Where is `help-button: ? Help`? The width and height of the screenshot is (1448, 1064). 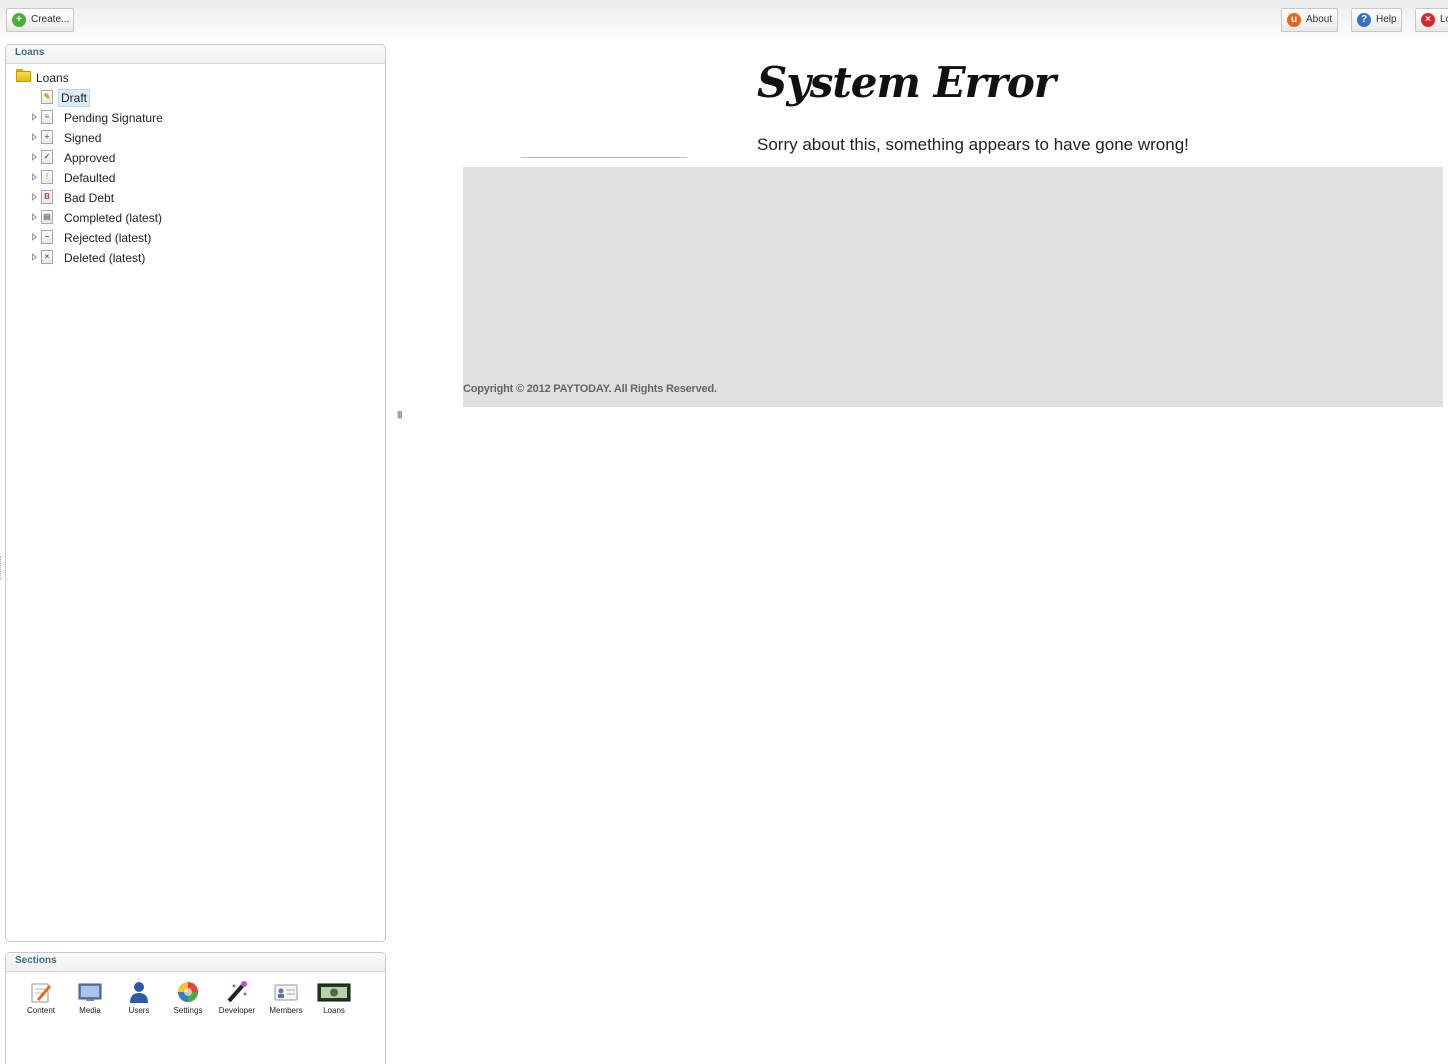
help-button: ? Help is located at coordinates (1376, 20).